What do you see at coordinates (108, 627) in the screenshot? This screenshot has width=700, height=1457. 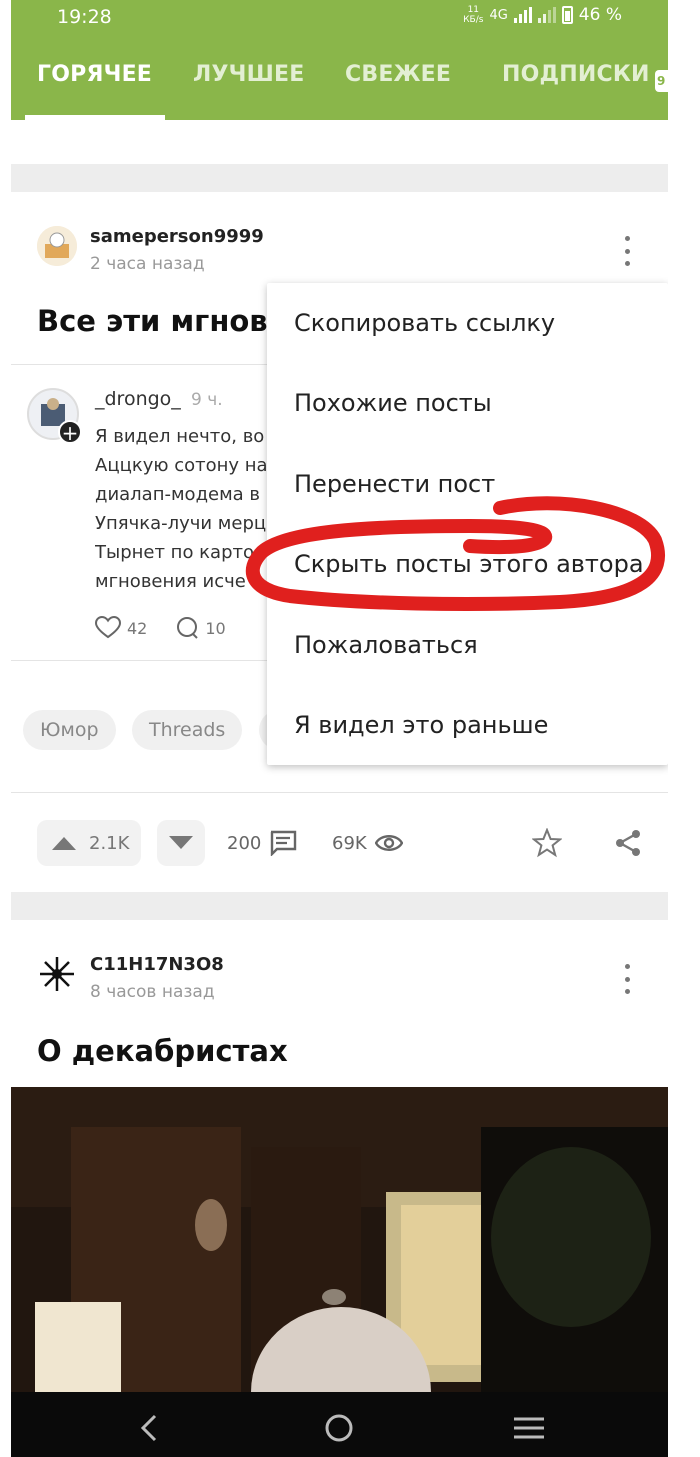 I see `heart-icon` at bounding box center [108, 627].